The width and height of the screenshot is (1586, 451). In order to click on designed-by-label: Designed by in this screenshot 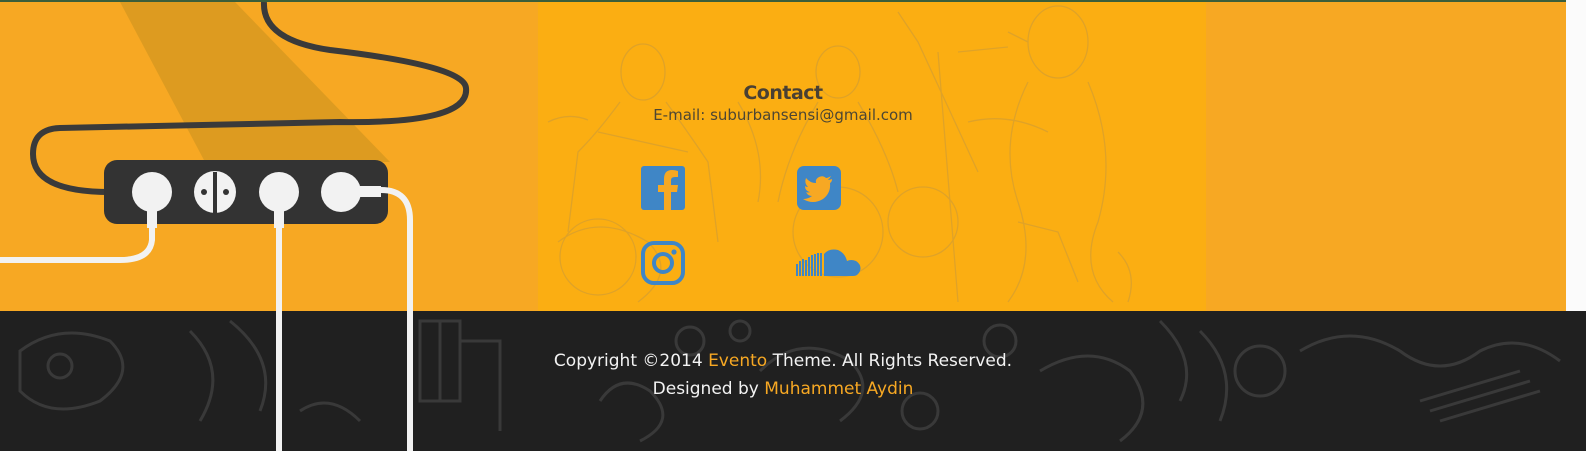, I will do `click(705, 389)`.